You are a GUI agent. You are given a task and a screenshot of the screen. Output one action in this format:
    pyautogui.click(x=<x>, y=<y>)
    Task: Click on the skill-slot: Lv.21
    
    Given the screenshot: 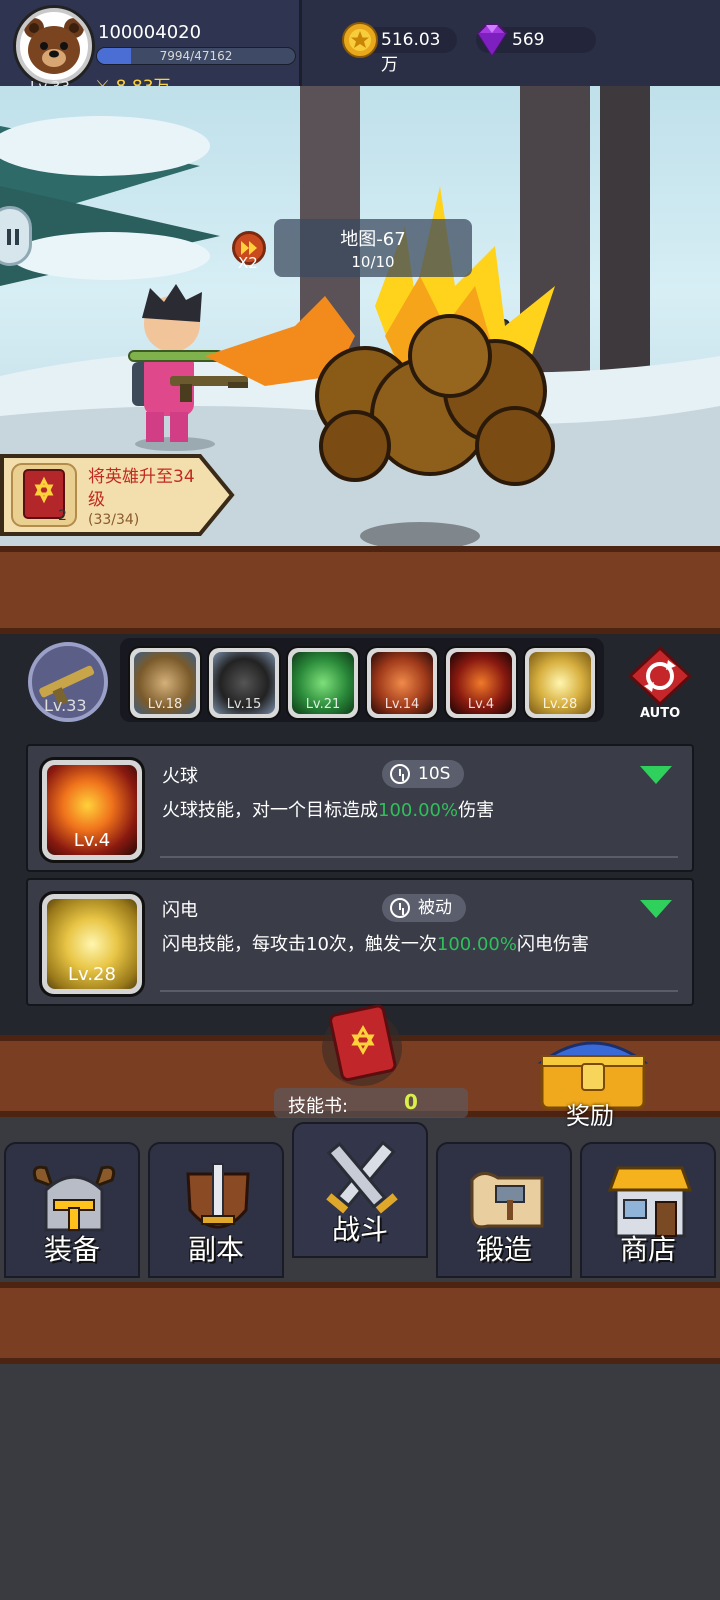 What is the action you would take?
    pyautogui.click(x=323, y=683)
    